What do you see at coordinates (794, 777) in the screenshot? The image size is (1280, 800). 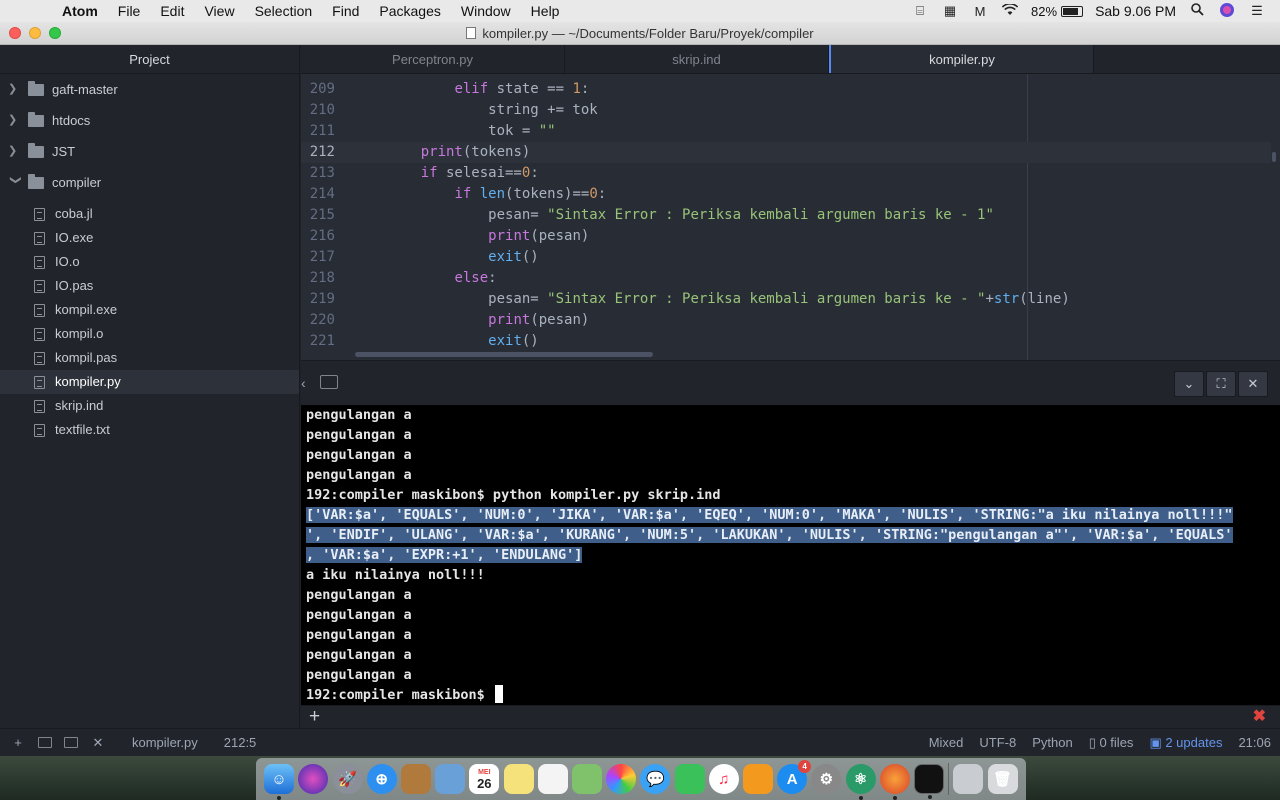 I see `app-store-icon: A4` at bounding box center [794, 777].